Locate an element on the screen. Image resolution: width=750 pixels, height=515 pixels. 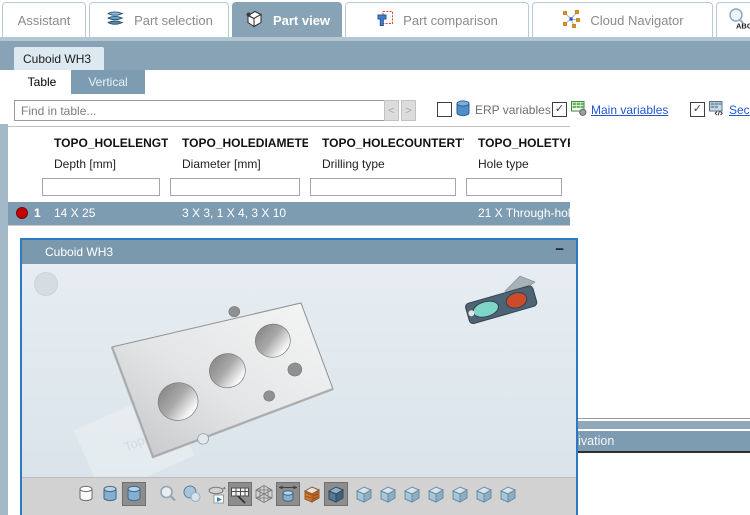
column-header-holediameter: TOPO_HOLEDIAMETER is located at coordinates (238, 143).